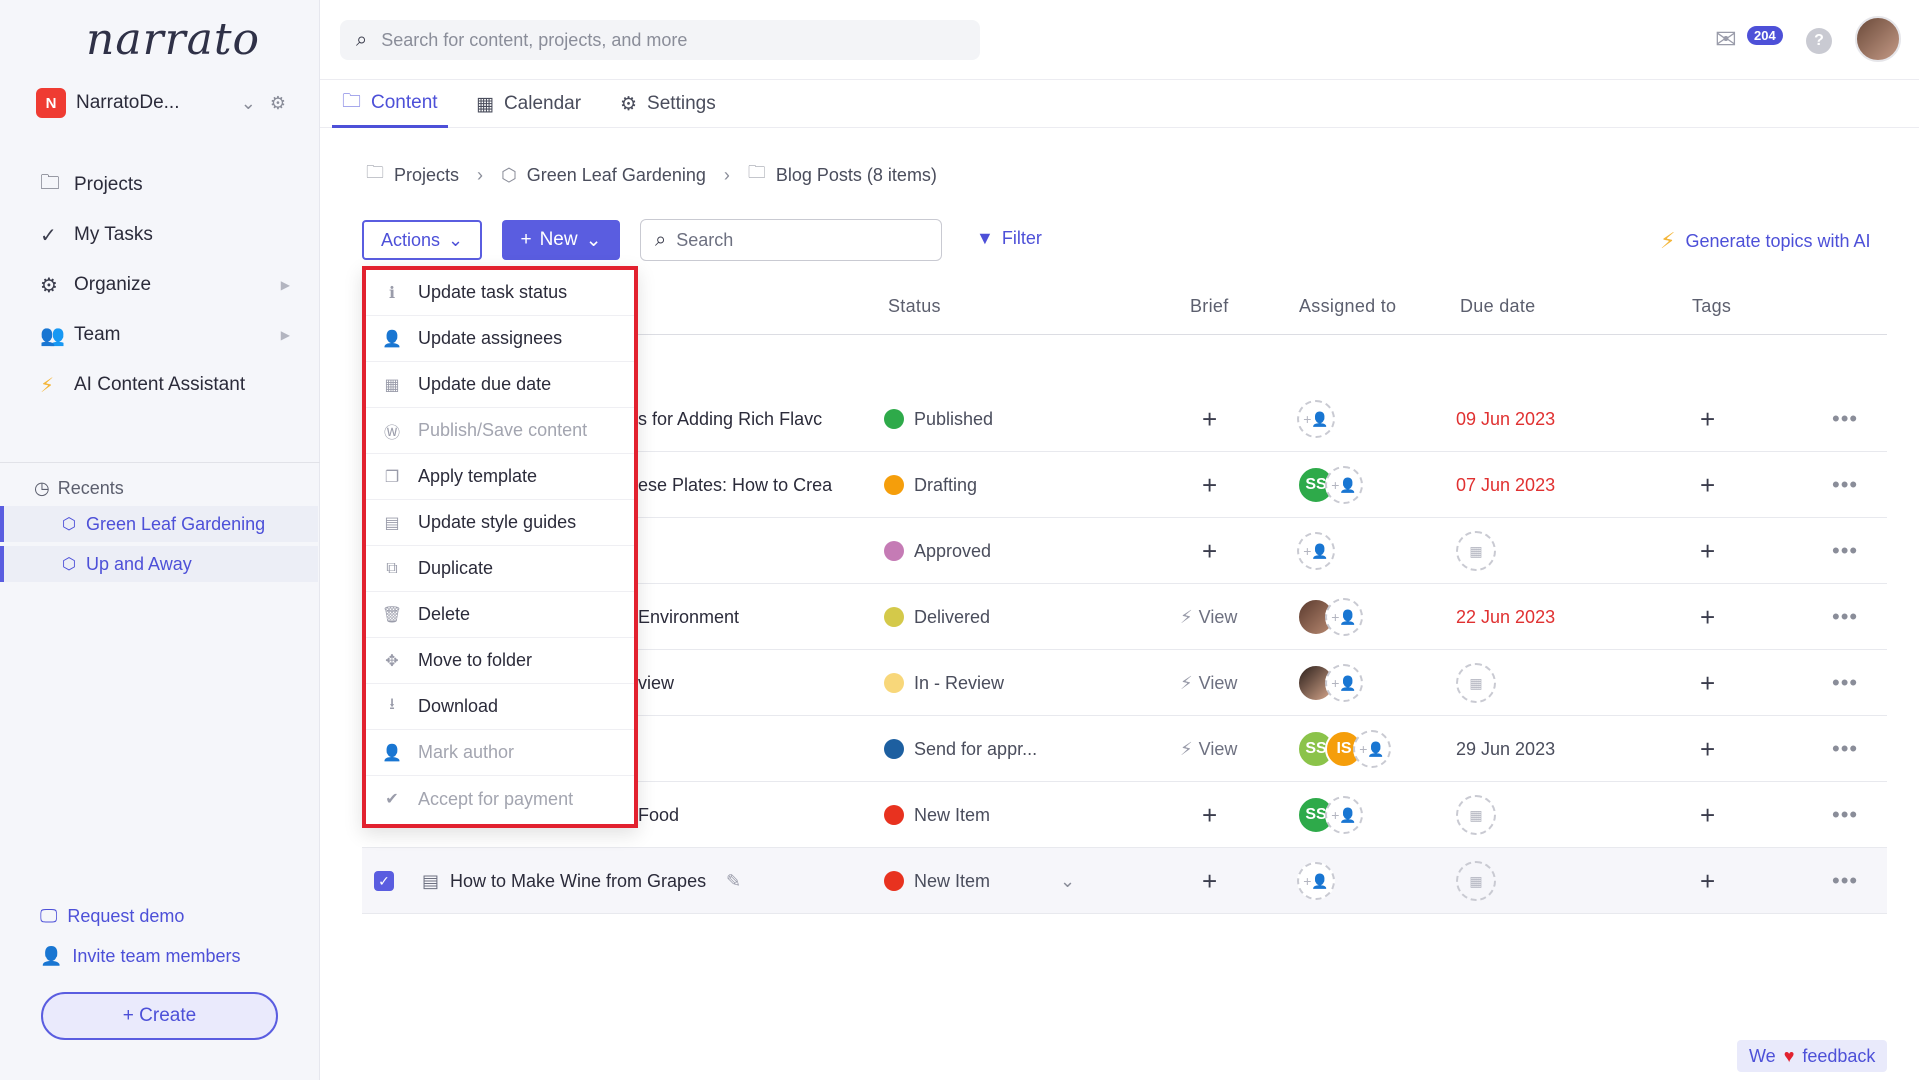  Describe the element at coordinates (278, 103) in the screenshot. I see `gear-icon: ⚙` at that location.